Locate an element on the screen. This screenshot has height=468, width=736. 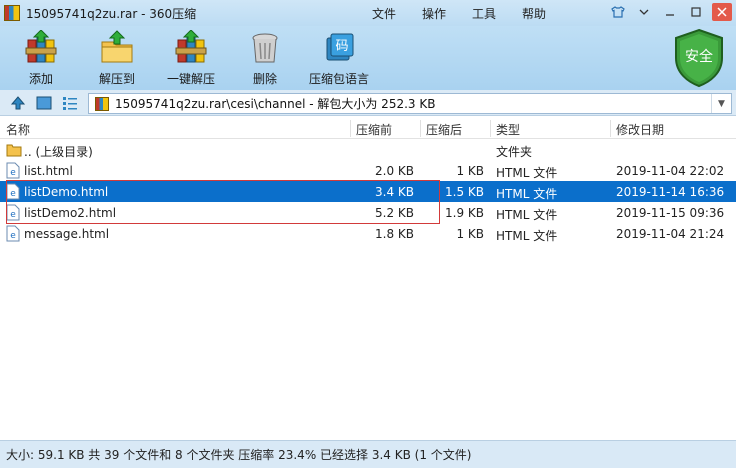
file-row-parent: .. (上级目录) 文件夹 is located at coordinates (368, 149).